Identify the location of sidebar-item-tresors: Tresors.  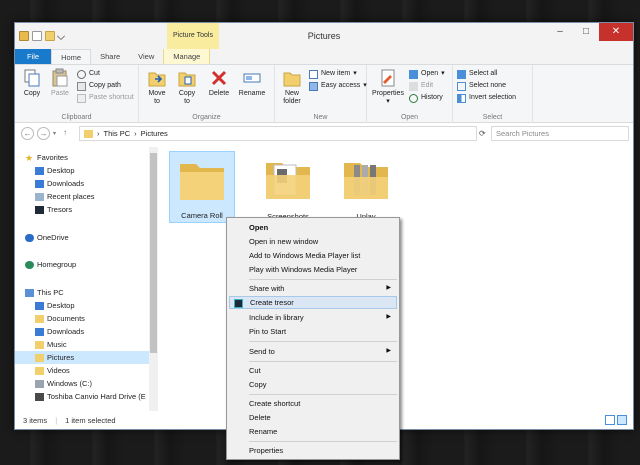
(82, 209).